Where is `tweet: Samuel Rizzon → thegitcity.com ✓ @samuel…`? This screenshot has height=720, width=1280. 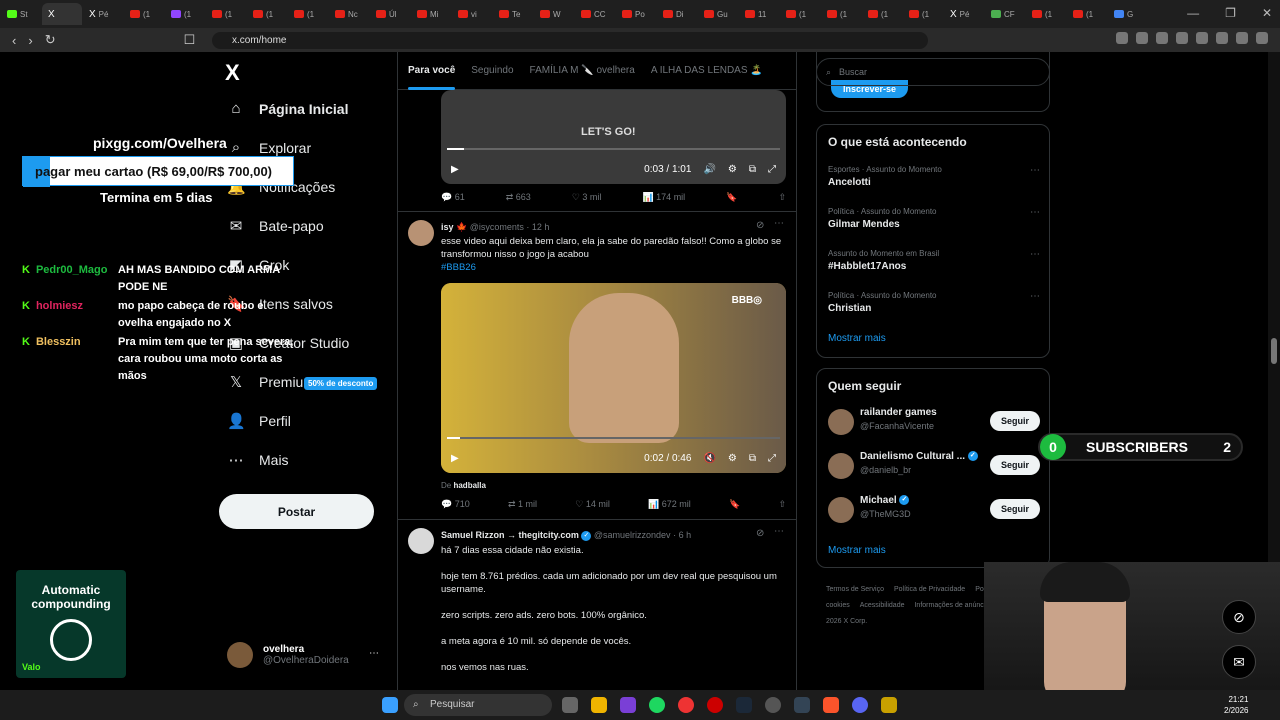
tweet: Samuel Rizzon → thegitcity.com ✓ @samuel… is located at coordinates (597, 605).